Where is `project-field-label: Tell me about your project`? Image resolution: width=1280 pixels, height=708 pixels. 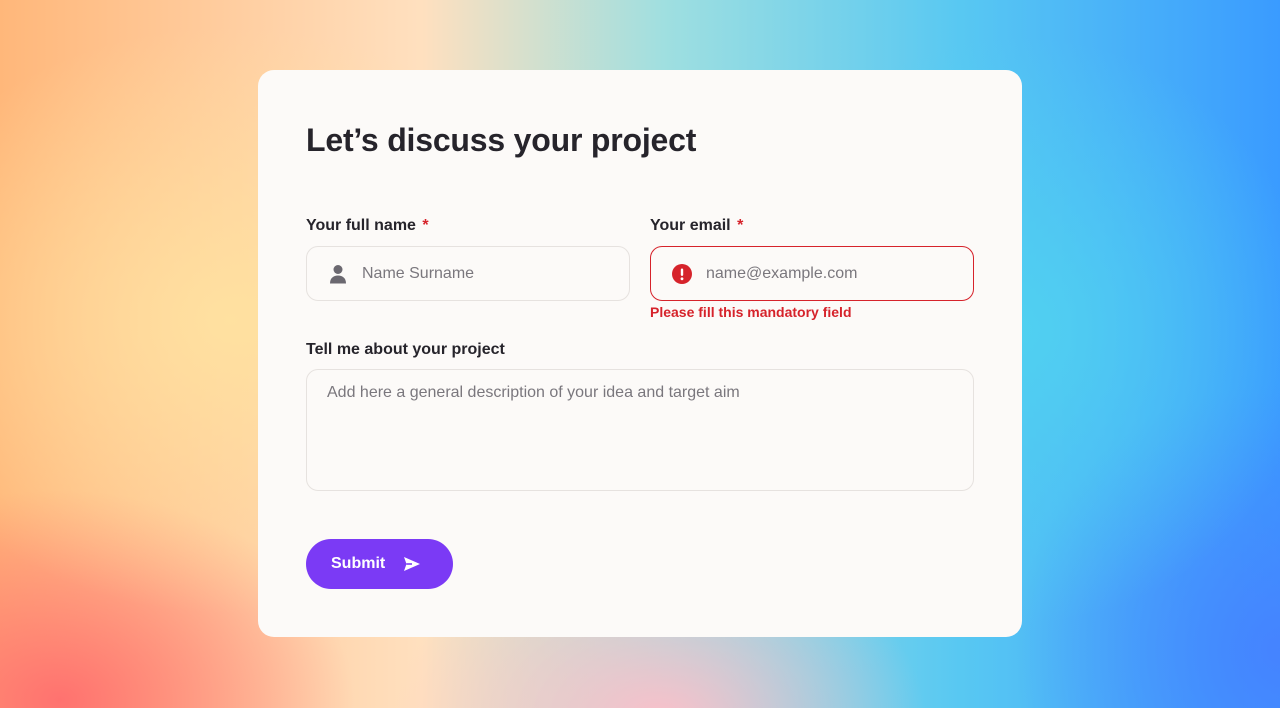
project-field-label: Tell me about your project is located at coordinates (405, 349).